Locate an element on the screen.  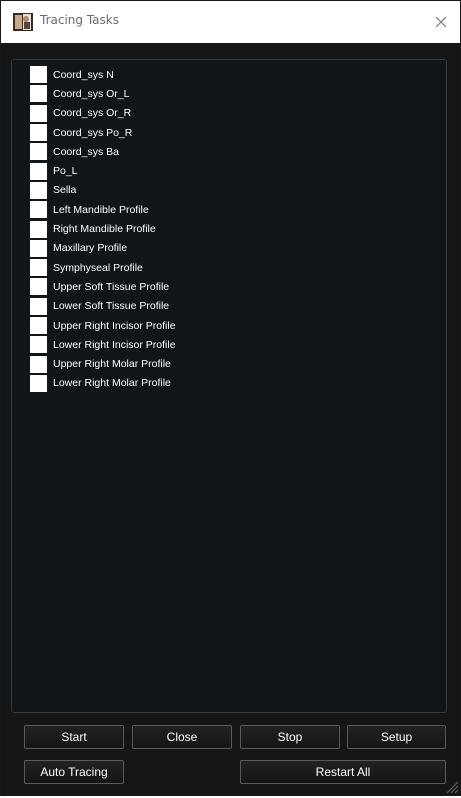
task-label: Upper Soft Tissue Profile is located at coordinates (111, 286).